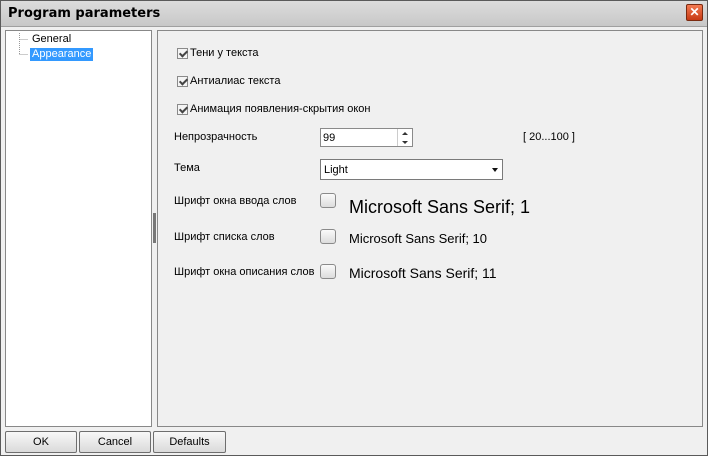 The height and width of the screenshot is (456, 708). Describe the element at coordinates (182, 81) in the screenshot. I see `antialias-checkbox` at that location.